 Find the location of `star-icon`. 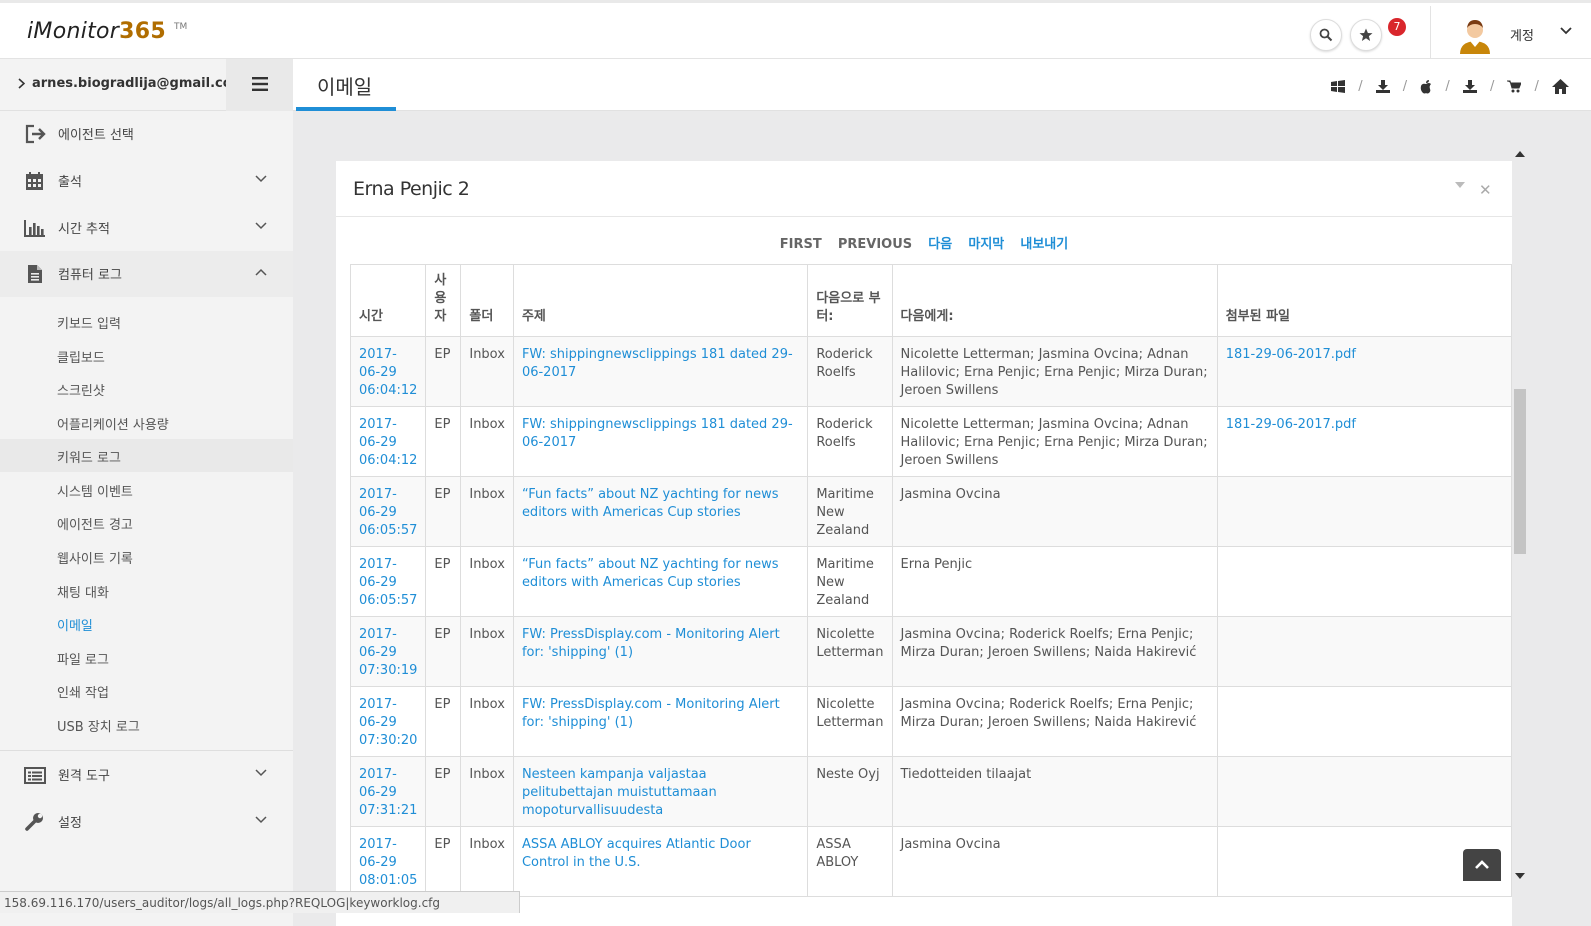

star-icon is located at coordinates (1366, 34).